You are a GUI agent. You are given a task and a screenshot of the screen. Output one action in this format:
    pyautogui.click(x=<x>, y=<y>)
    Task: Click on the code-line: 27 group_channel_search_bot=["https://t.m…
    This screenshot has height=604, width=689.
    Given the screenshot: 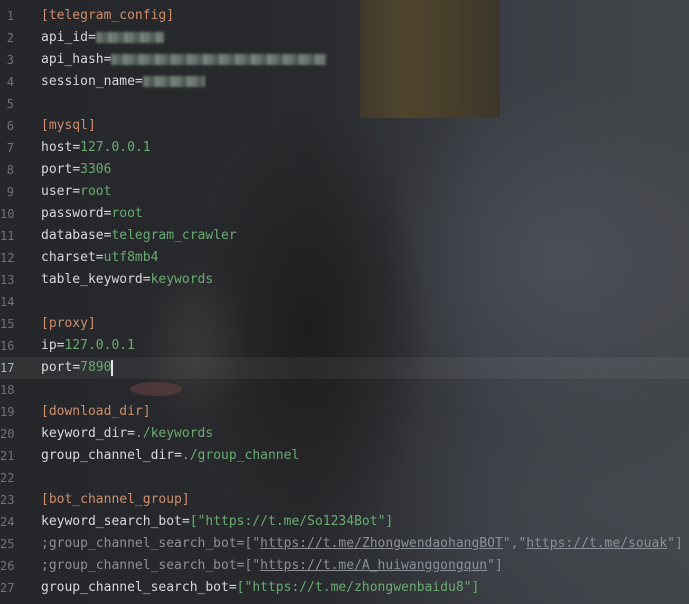 What is the action you would take?
    pyautogui.click(x=344, y=588)
    